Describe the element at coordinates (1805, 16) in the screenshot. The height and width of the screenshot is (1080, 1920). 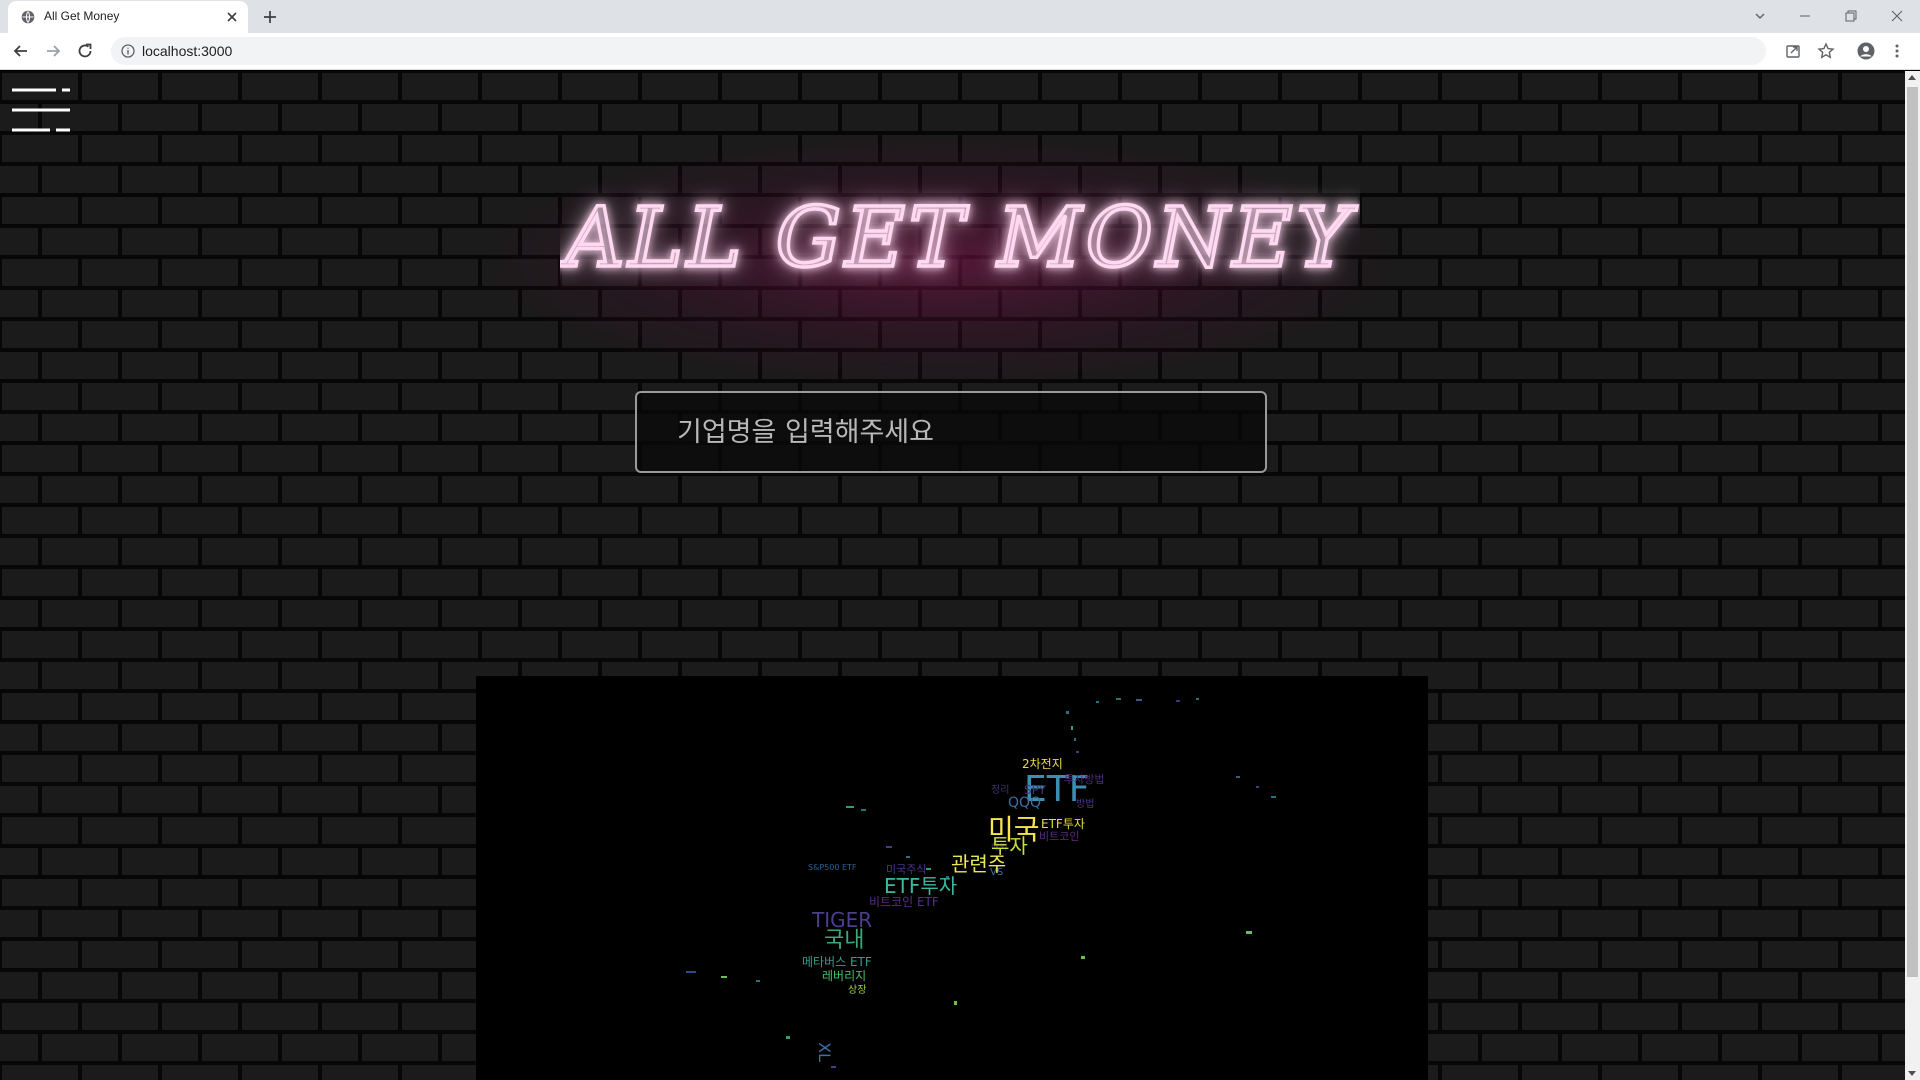
I see `minimize-icon` at that location.